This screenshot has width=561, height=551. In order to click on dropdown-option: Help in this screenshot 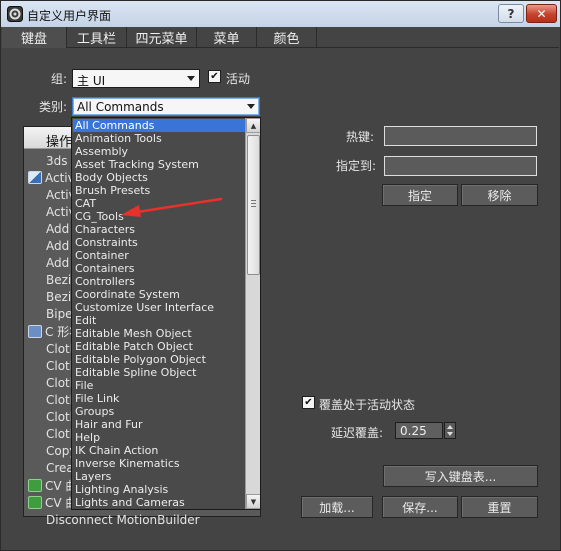, I will do `click(159, 437)`.